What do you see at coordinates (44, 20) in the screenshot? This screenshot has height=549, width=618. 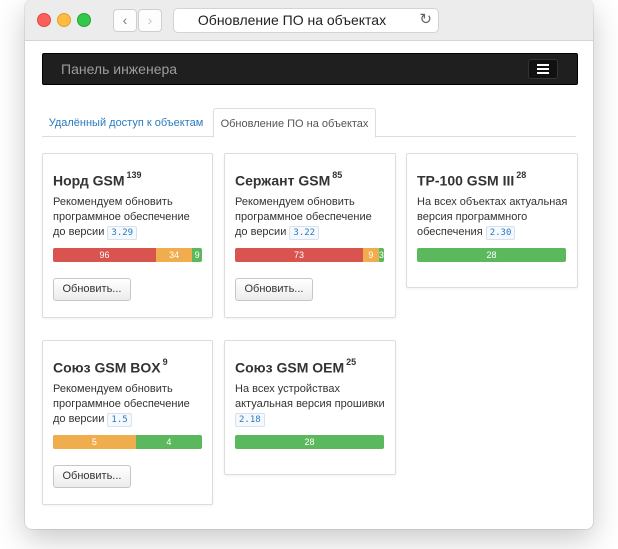 I see `close-window-button` at bounding box center [44, 20].